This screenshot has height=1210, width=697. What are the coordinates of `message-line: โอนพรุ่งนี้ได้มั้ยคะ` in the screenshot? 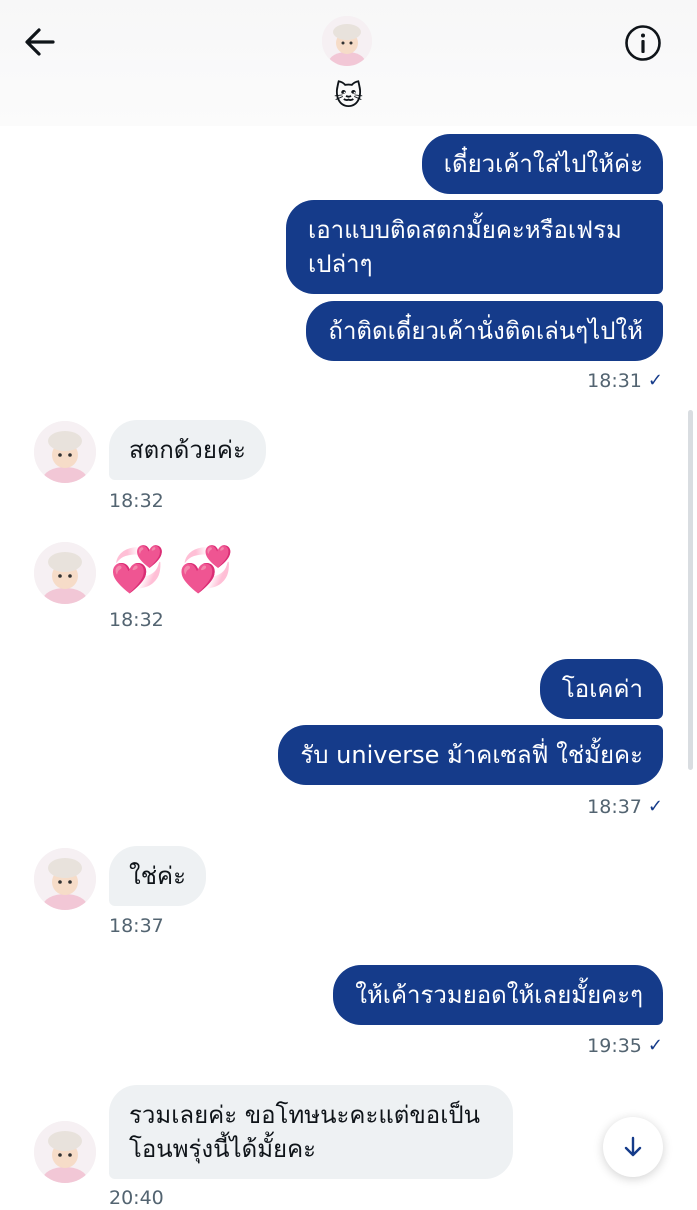 It's located at (223, 1149).